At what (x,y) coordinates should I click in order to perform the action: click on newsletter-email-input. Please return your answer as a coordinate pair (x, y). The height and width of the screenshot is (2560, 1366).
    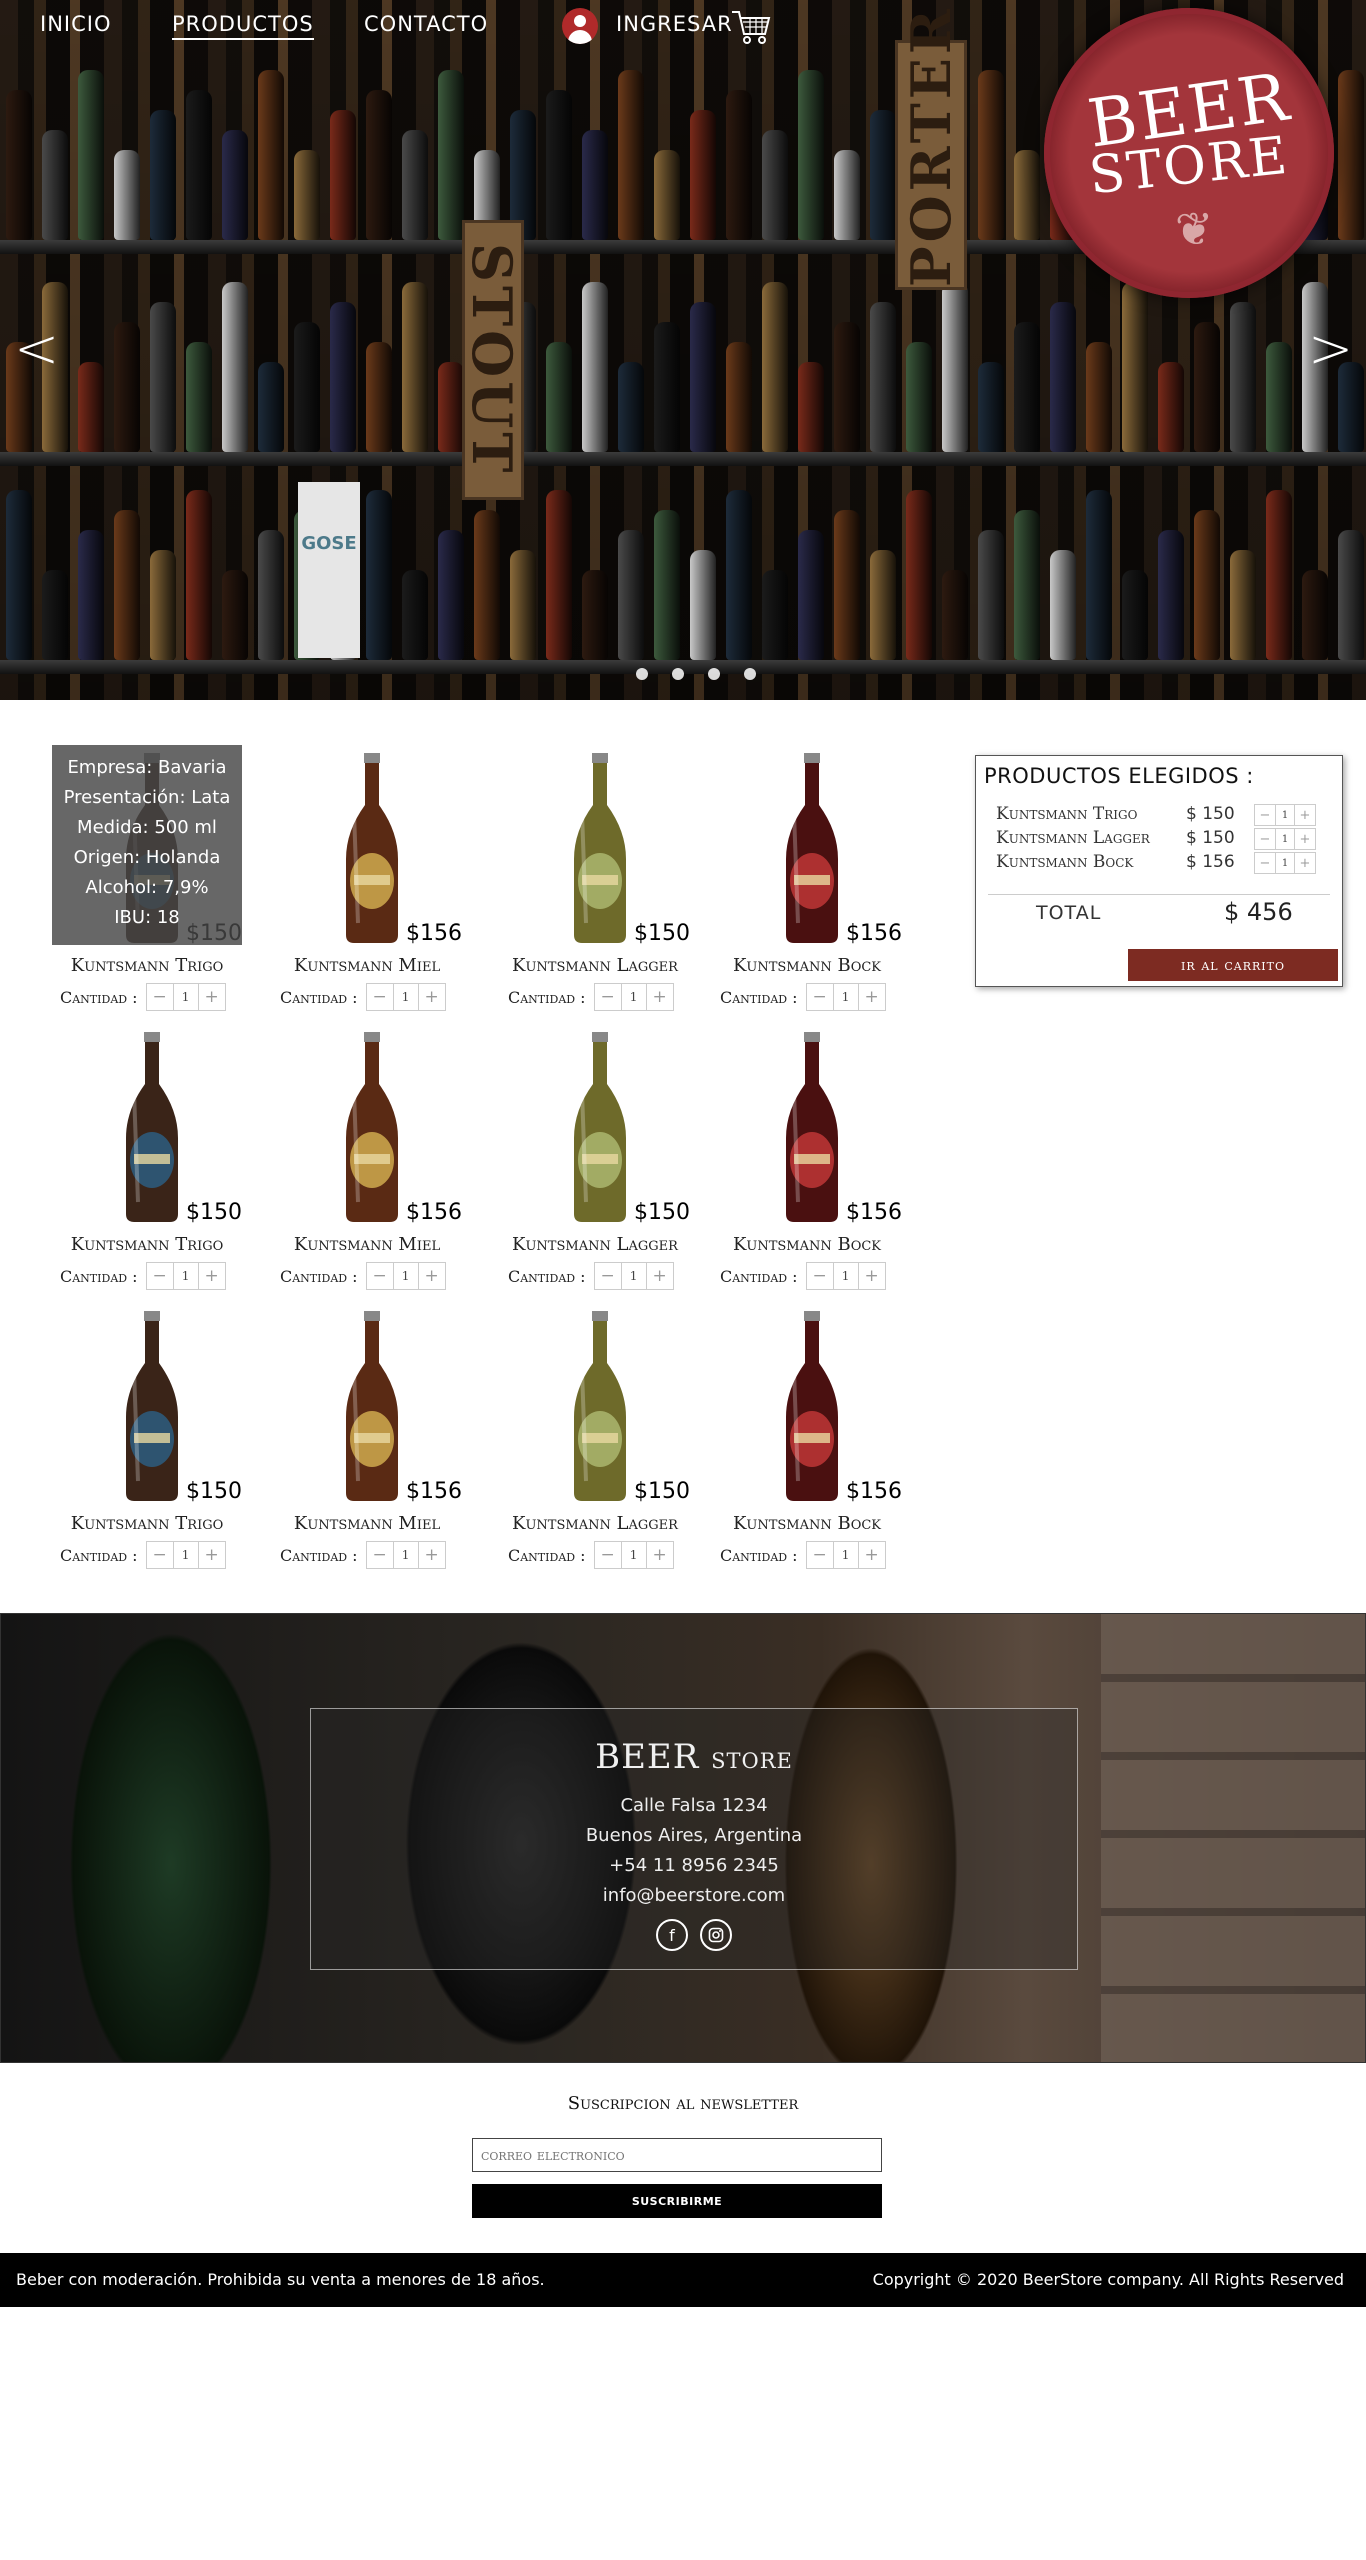
    Looking at the image, I should click on (677, 2155).